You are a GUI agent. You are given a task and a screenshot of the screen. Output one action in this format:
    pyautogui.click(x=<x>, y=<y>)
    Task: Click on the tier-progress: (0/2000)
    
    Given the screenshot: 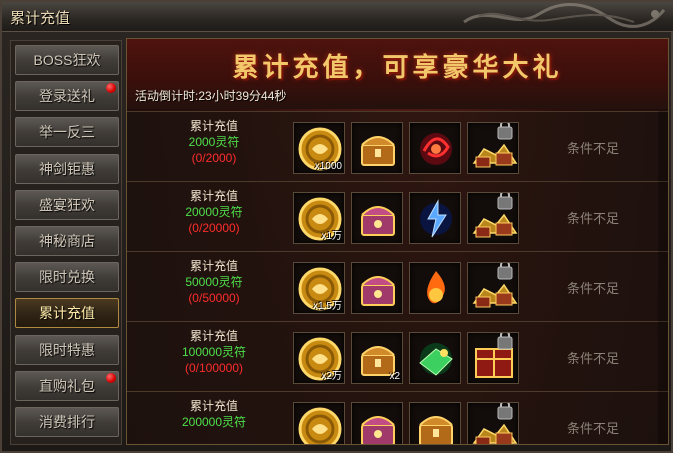 What is the action you would take?
    pyautogui.click(x=214, y=158)
    